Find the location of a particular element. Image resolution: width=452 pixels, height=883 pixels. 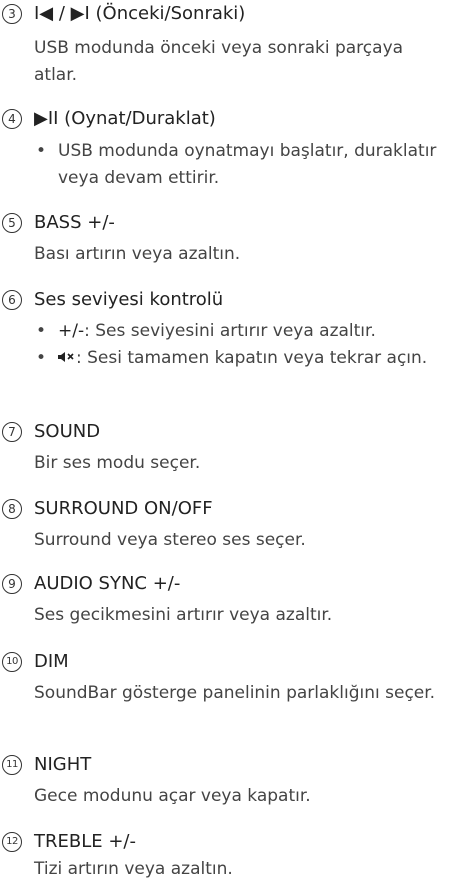

item-number-badge: 5 is located at coordinates (12, 223).